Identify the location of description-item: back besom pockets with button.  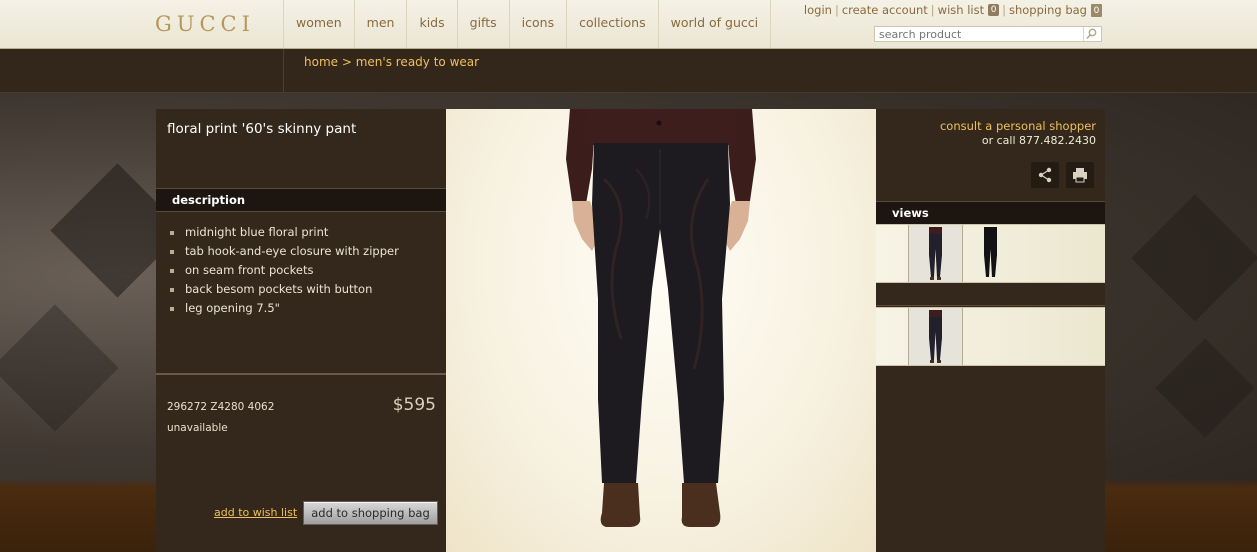
(284, 289).